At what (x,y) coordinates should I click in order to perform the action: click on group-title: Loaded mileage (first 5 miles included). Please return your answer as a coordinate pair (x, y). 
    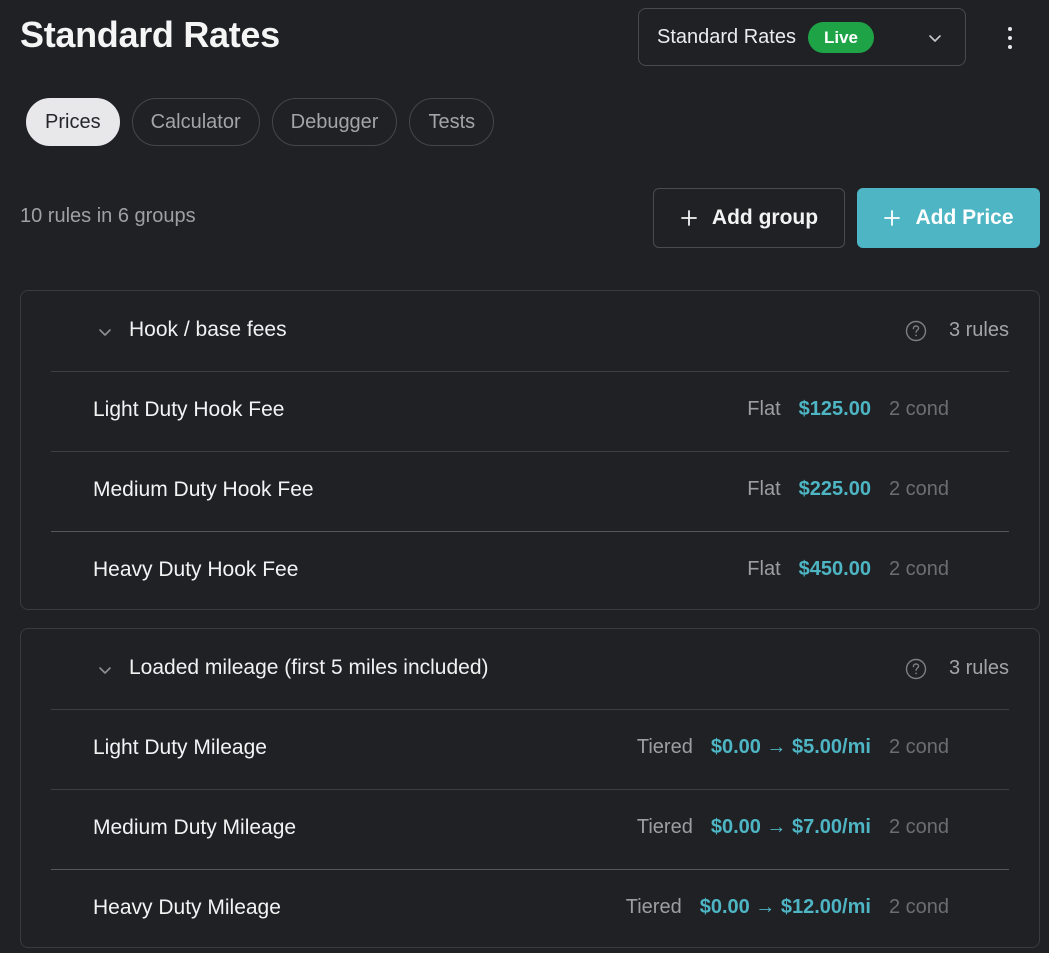
    Looking at the image, I should click on (309, 667).